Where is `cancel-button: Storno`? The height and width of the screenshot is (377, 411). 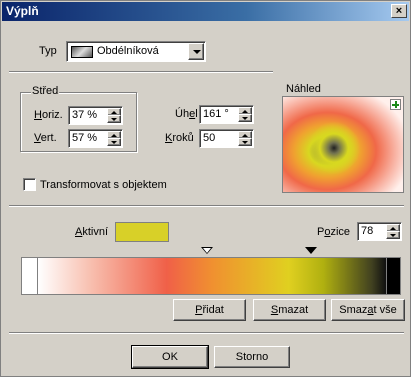
cancel-button: Storno is located at coordinates (252, 357).